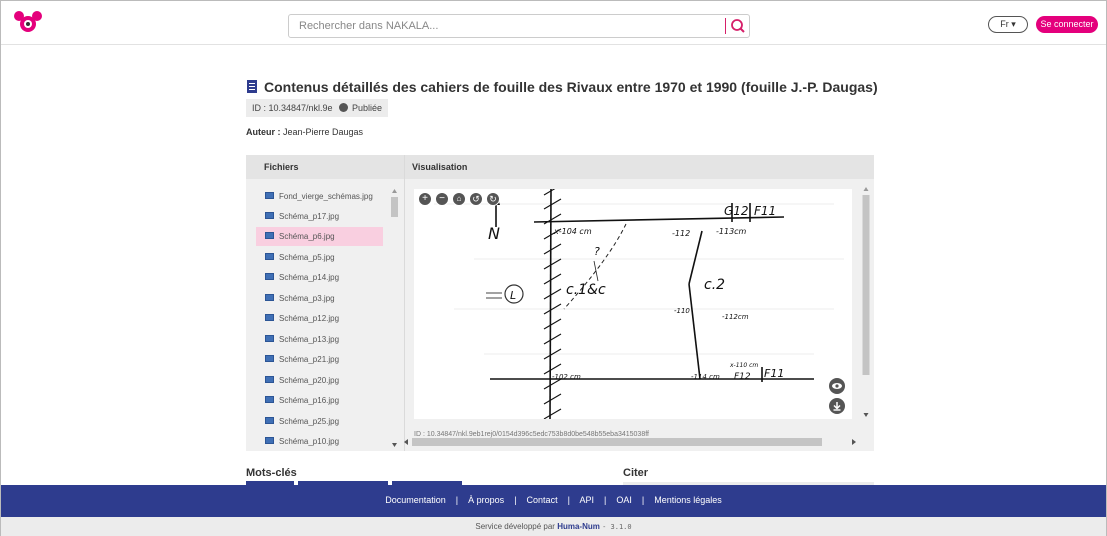 The width and height of the screenshot is (1107, 536). I want to click on file-item: Schéma_p13.jpg, so click(319, 339).